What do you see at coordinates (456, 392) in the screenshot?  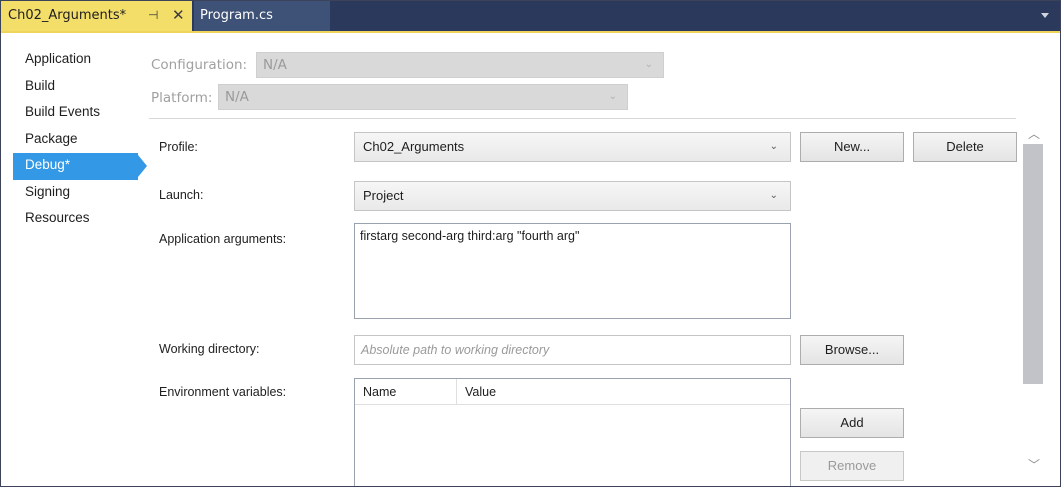 I see `column-divider` at bounding box center [456, 392].